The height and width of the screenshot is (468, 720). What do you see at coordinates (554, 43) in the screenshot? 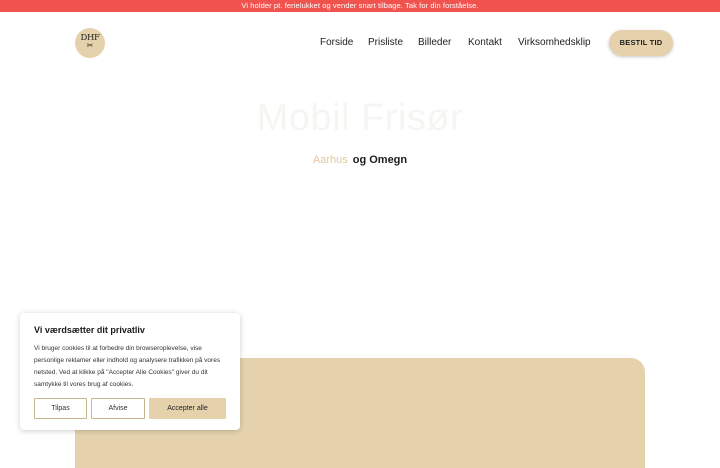
I see `nav-item-virksomhedsklip: Virksomhedsklip` at bounding box center [554, 43].